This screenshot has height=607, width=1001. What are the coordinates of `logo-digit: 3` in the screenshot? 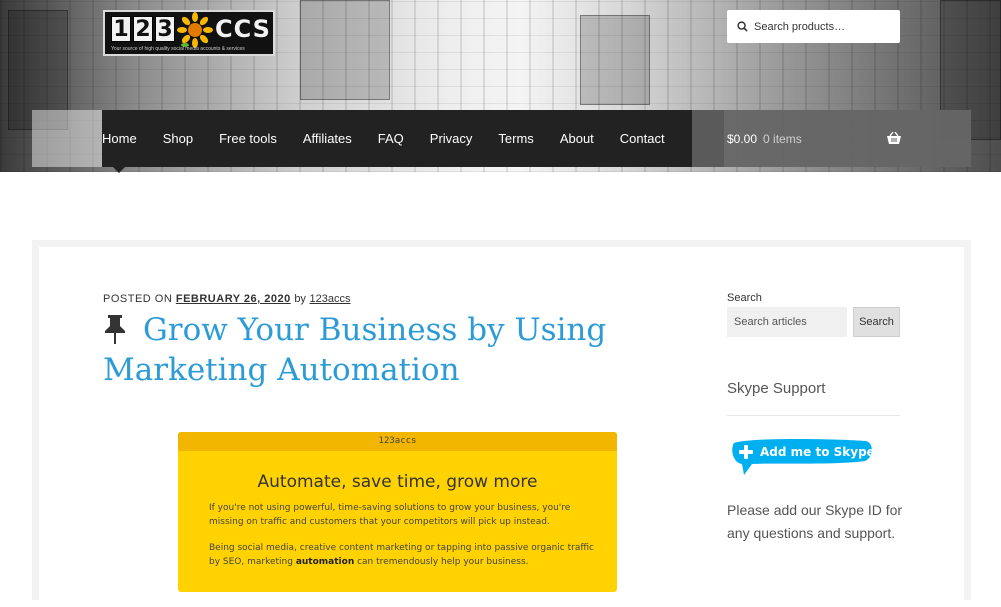 It's located at (165, 29).